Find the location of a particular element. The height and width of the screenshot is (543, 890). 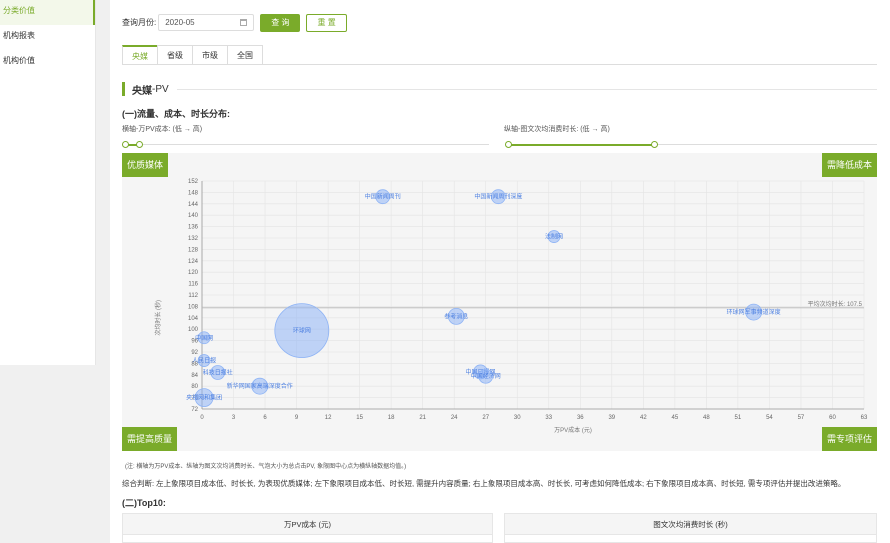

x-tick-label: 51 is located at coordinates (738, 418).